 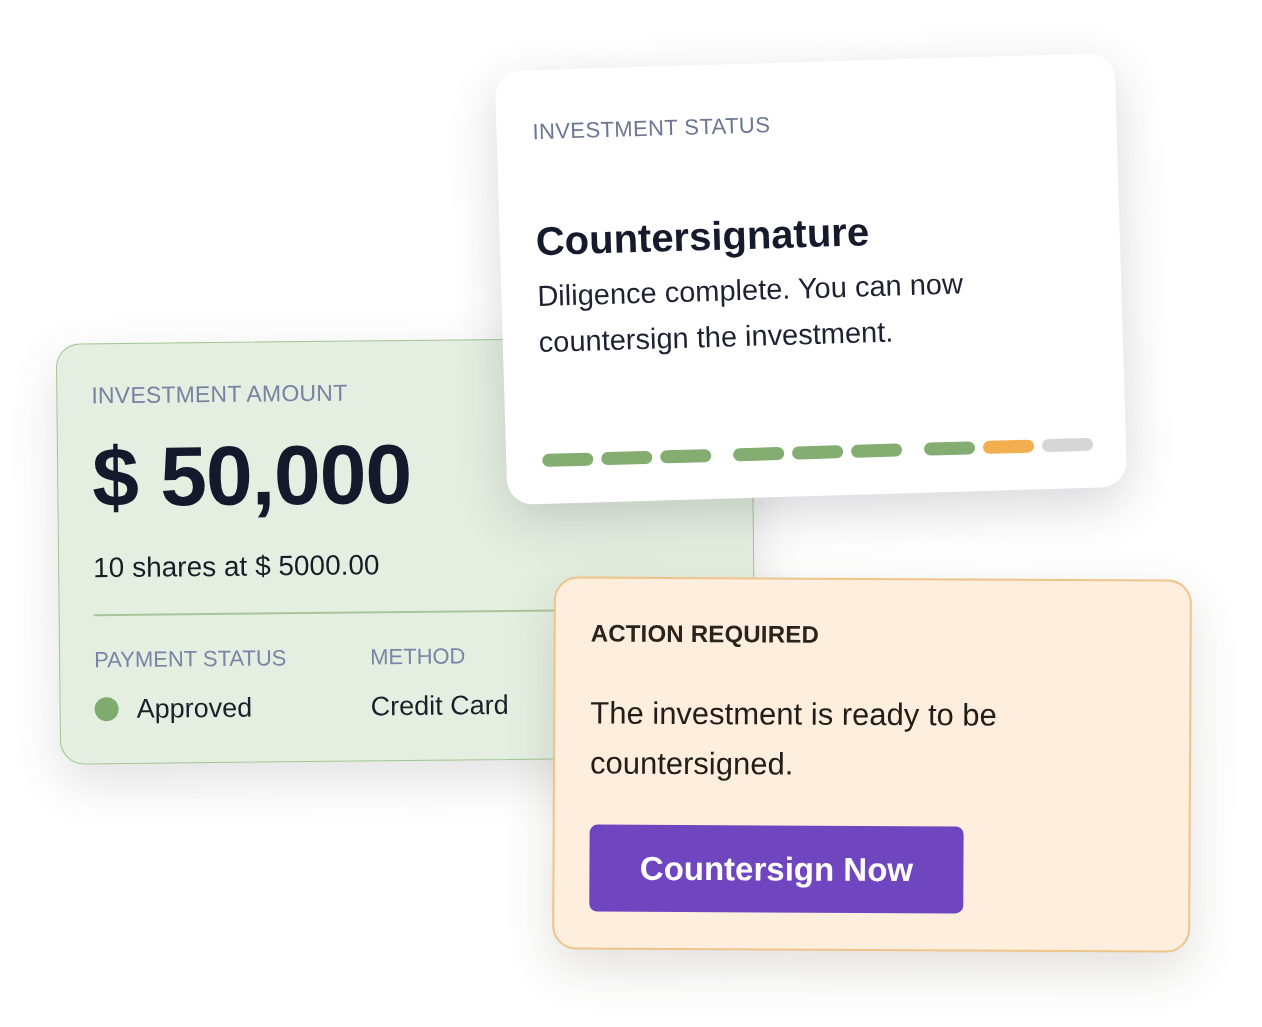 What do you see at coordinates (702, 237) in the screenshot?
I see `status-title: Countersignature` at bounding box center [702, 237].